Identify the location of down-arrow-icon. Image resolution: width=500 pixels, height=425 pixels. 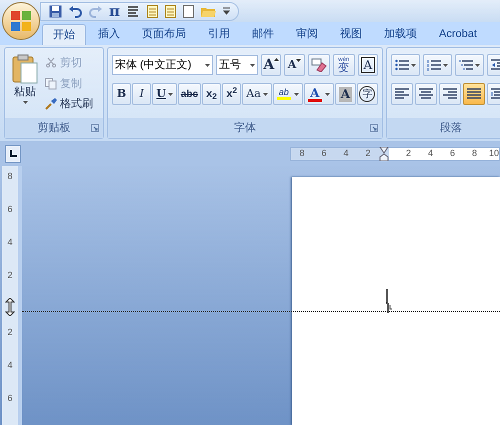
(299, 60).